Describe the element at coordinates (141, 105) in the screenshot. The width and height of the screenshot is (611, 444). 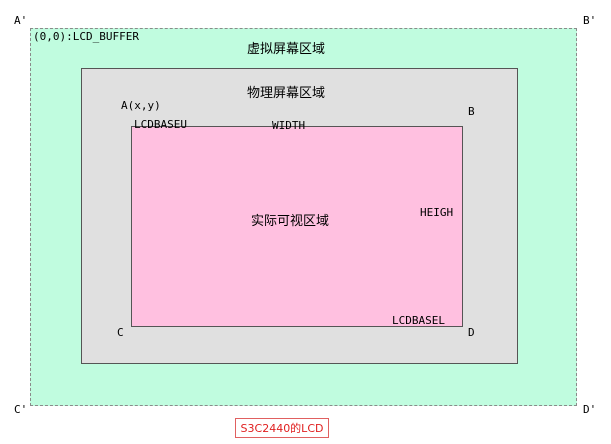
I see `corner-label-a: A(x,y)` at that location.